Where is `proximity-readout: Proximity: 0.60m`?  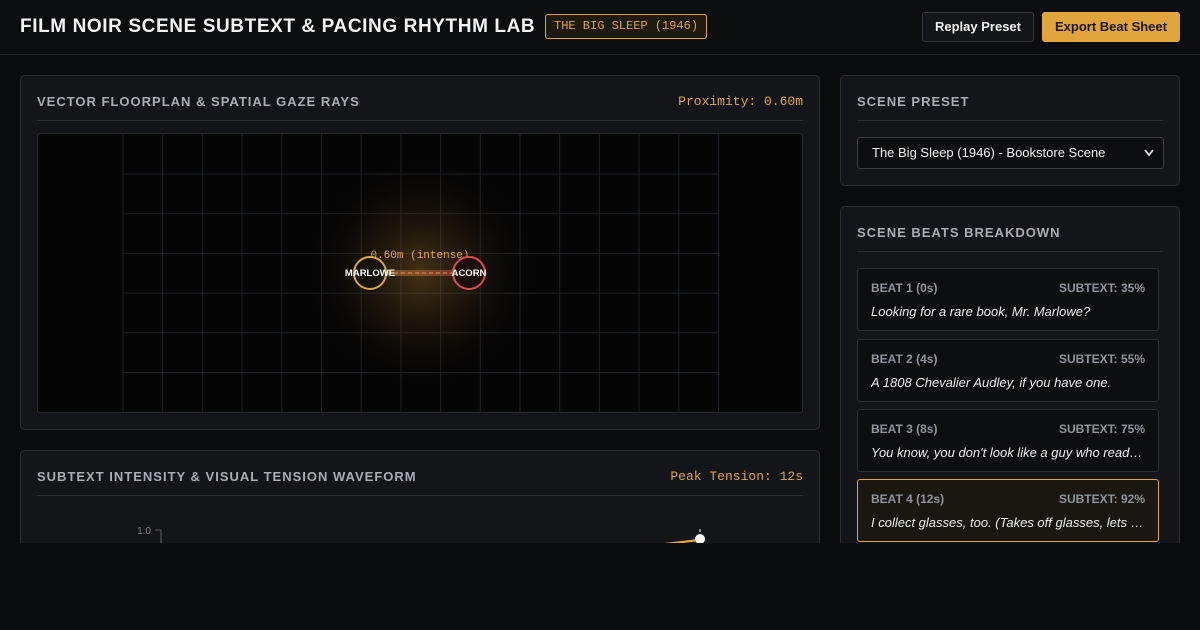
proximity-readout: Proximity: 0.60m is located at coordinates (740, 101).